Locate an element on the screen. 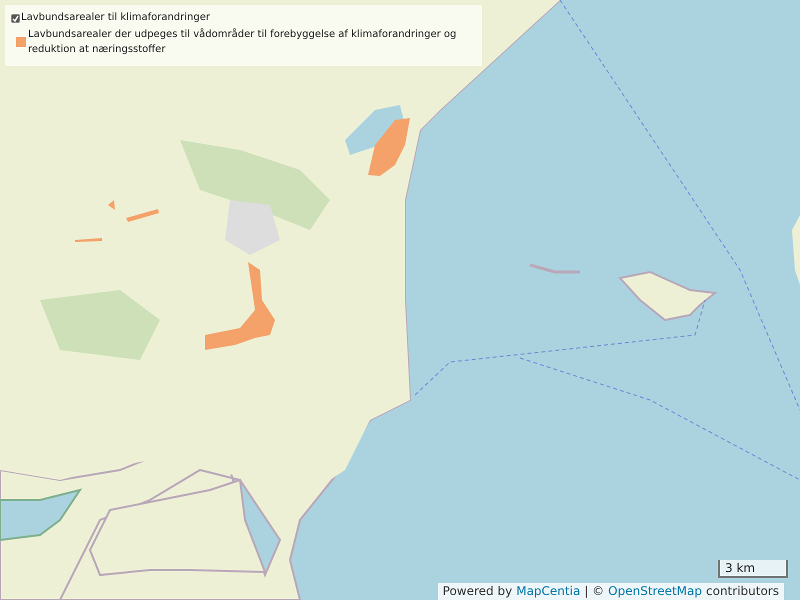  mapcentia-link: MapCentia is located at coordinates (548, 591).